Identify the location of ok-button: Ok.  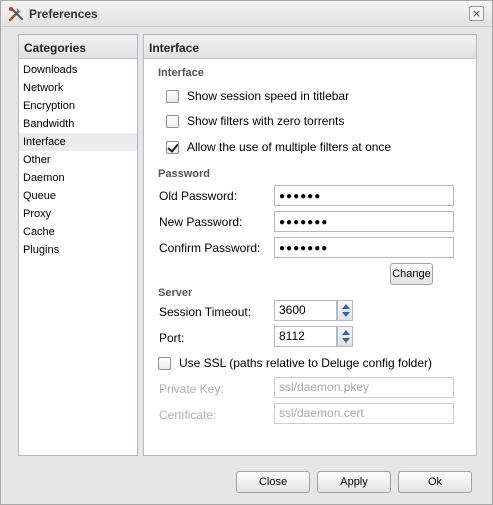
(435, 482).